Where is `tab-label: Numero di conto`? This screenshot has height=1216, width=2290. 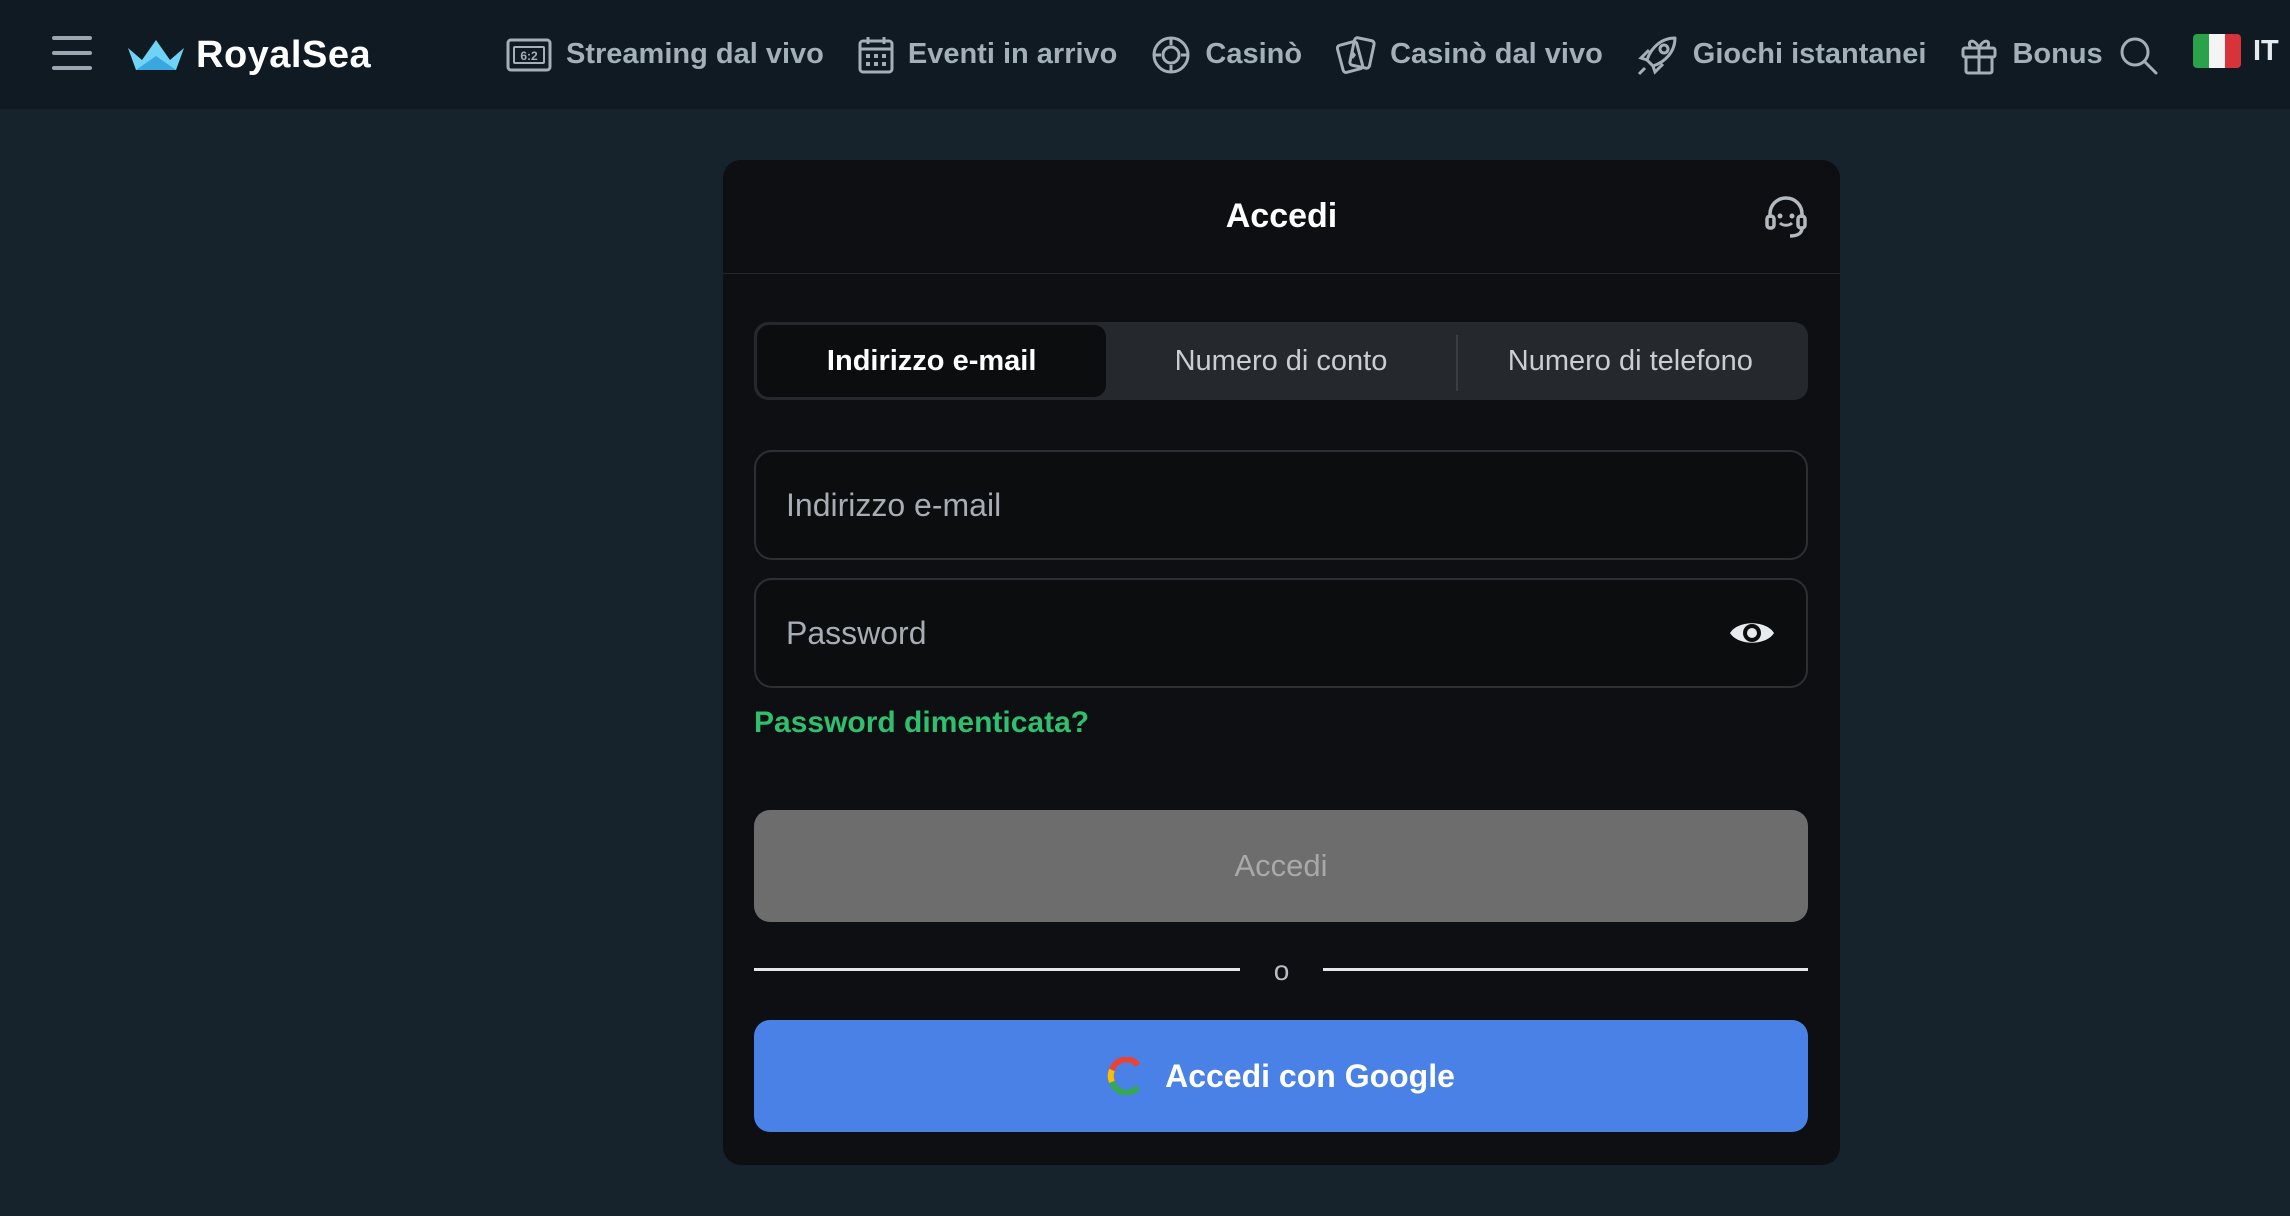
tab-label: Numero di conto is located at coordinates (1281, 360).